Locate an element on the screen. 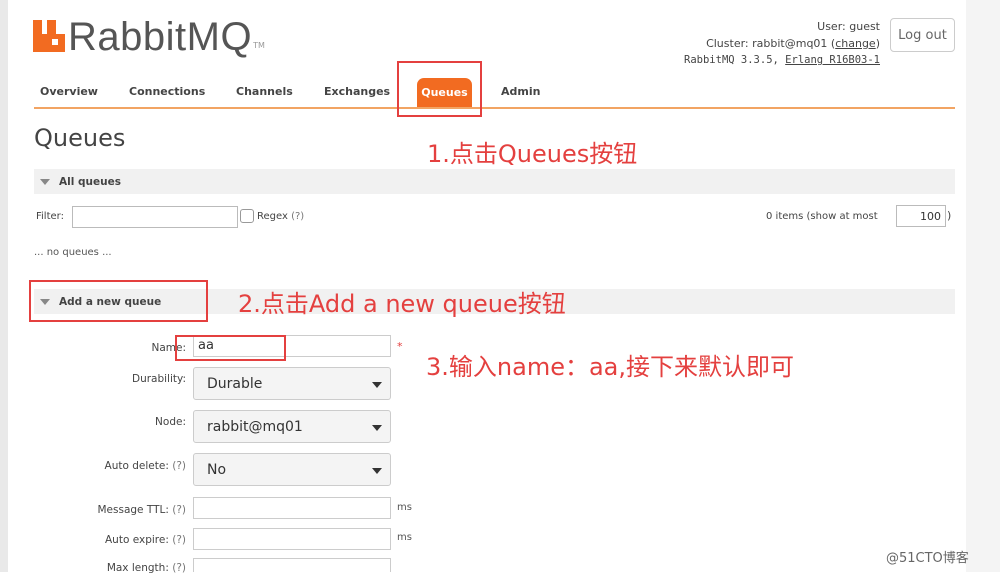  all-queues-label: All queues is located at coordinates (90, 181).